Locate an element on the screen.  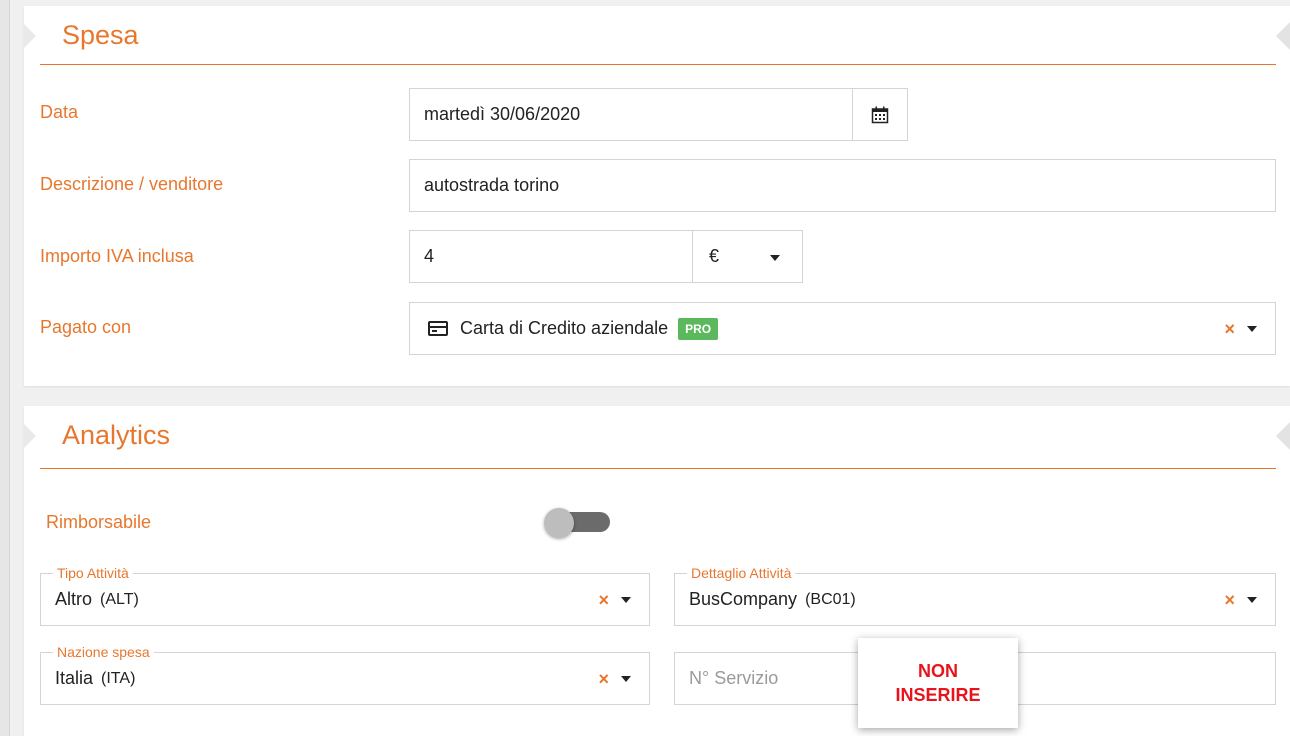
pagato-value: Carta di Credito aziendale is located at coordinates (564, 328).